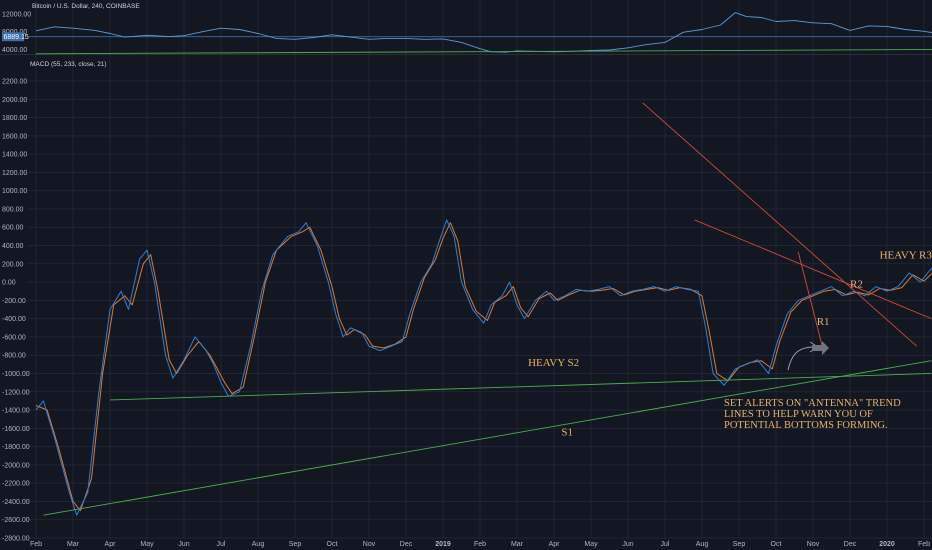 The image size is (932, 550). I want to click on trend-line-label: HEAVY R3, so click(906, 255).